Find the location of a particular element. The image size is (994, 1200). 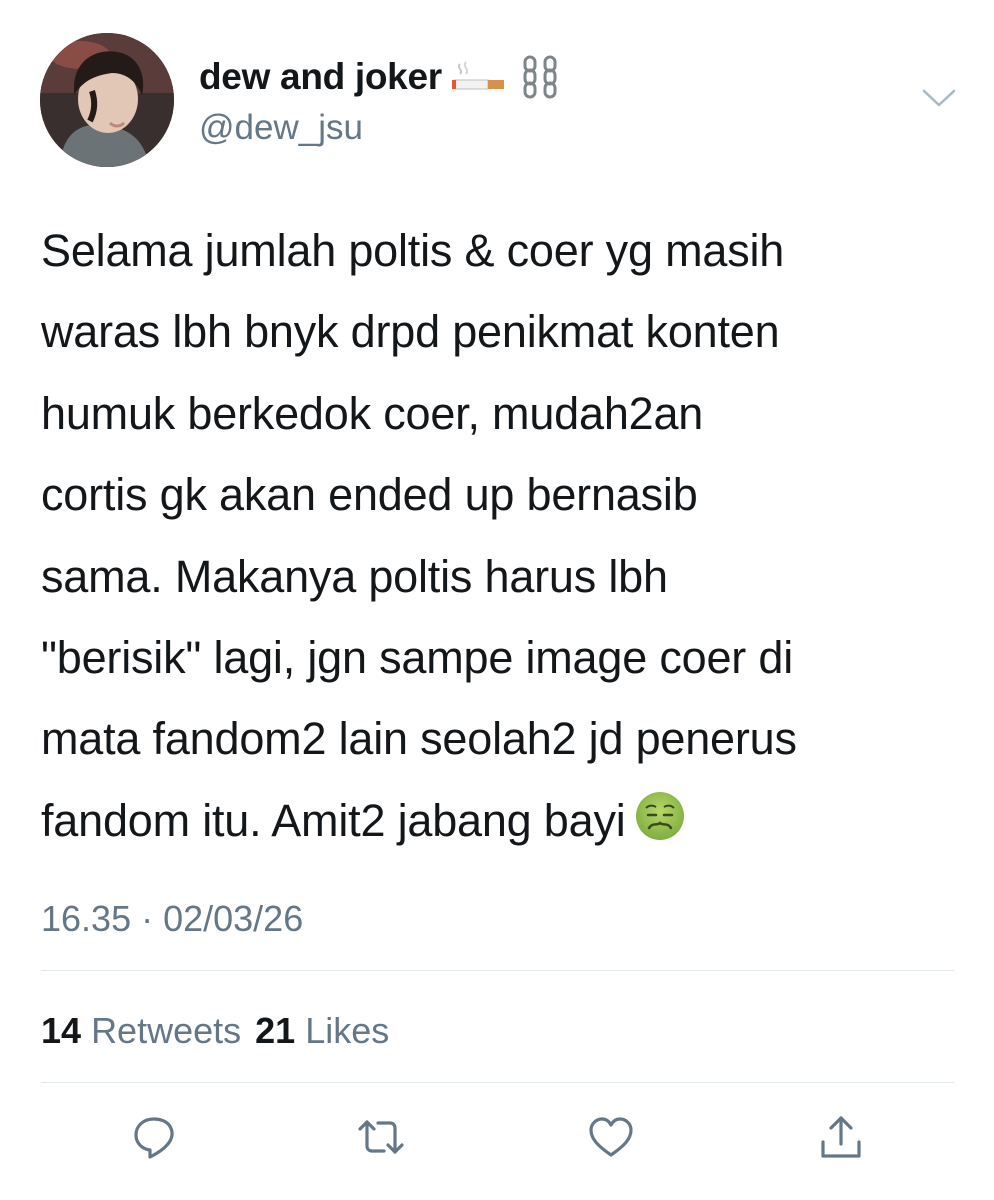

tweet-line: "berisik" lagi, jgn sampe image coer di is located at coordinates (417, 657).